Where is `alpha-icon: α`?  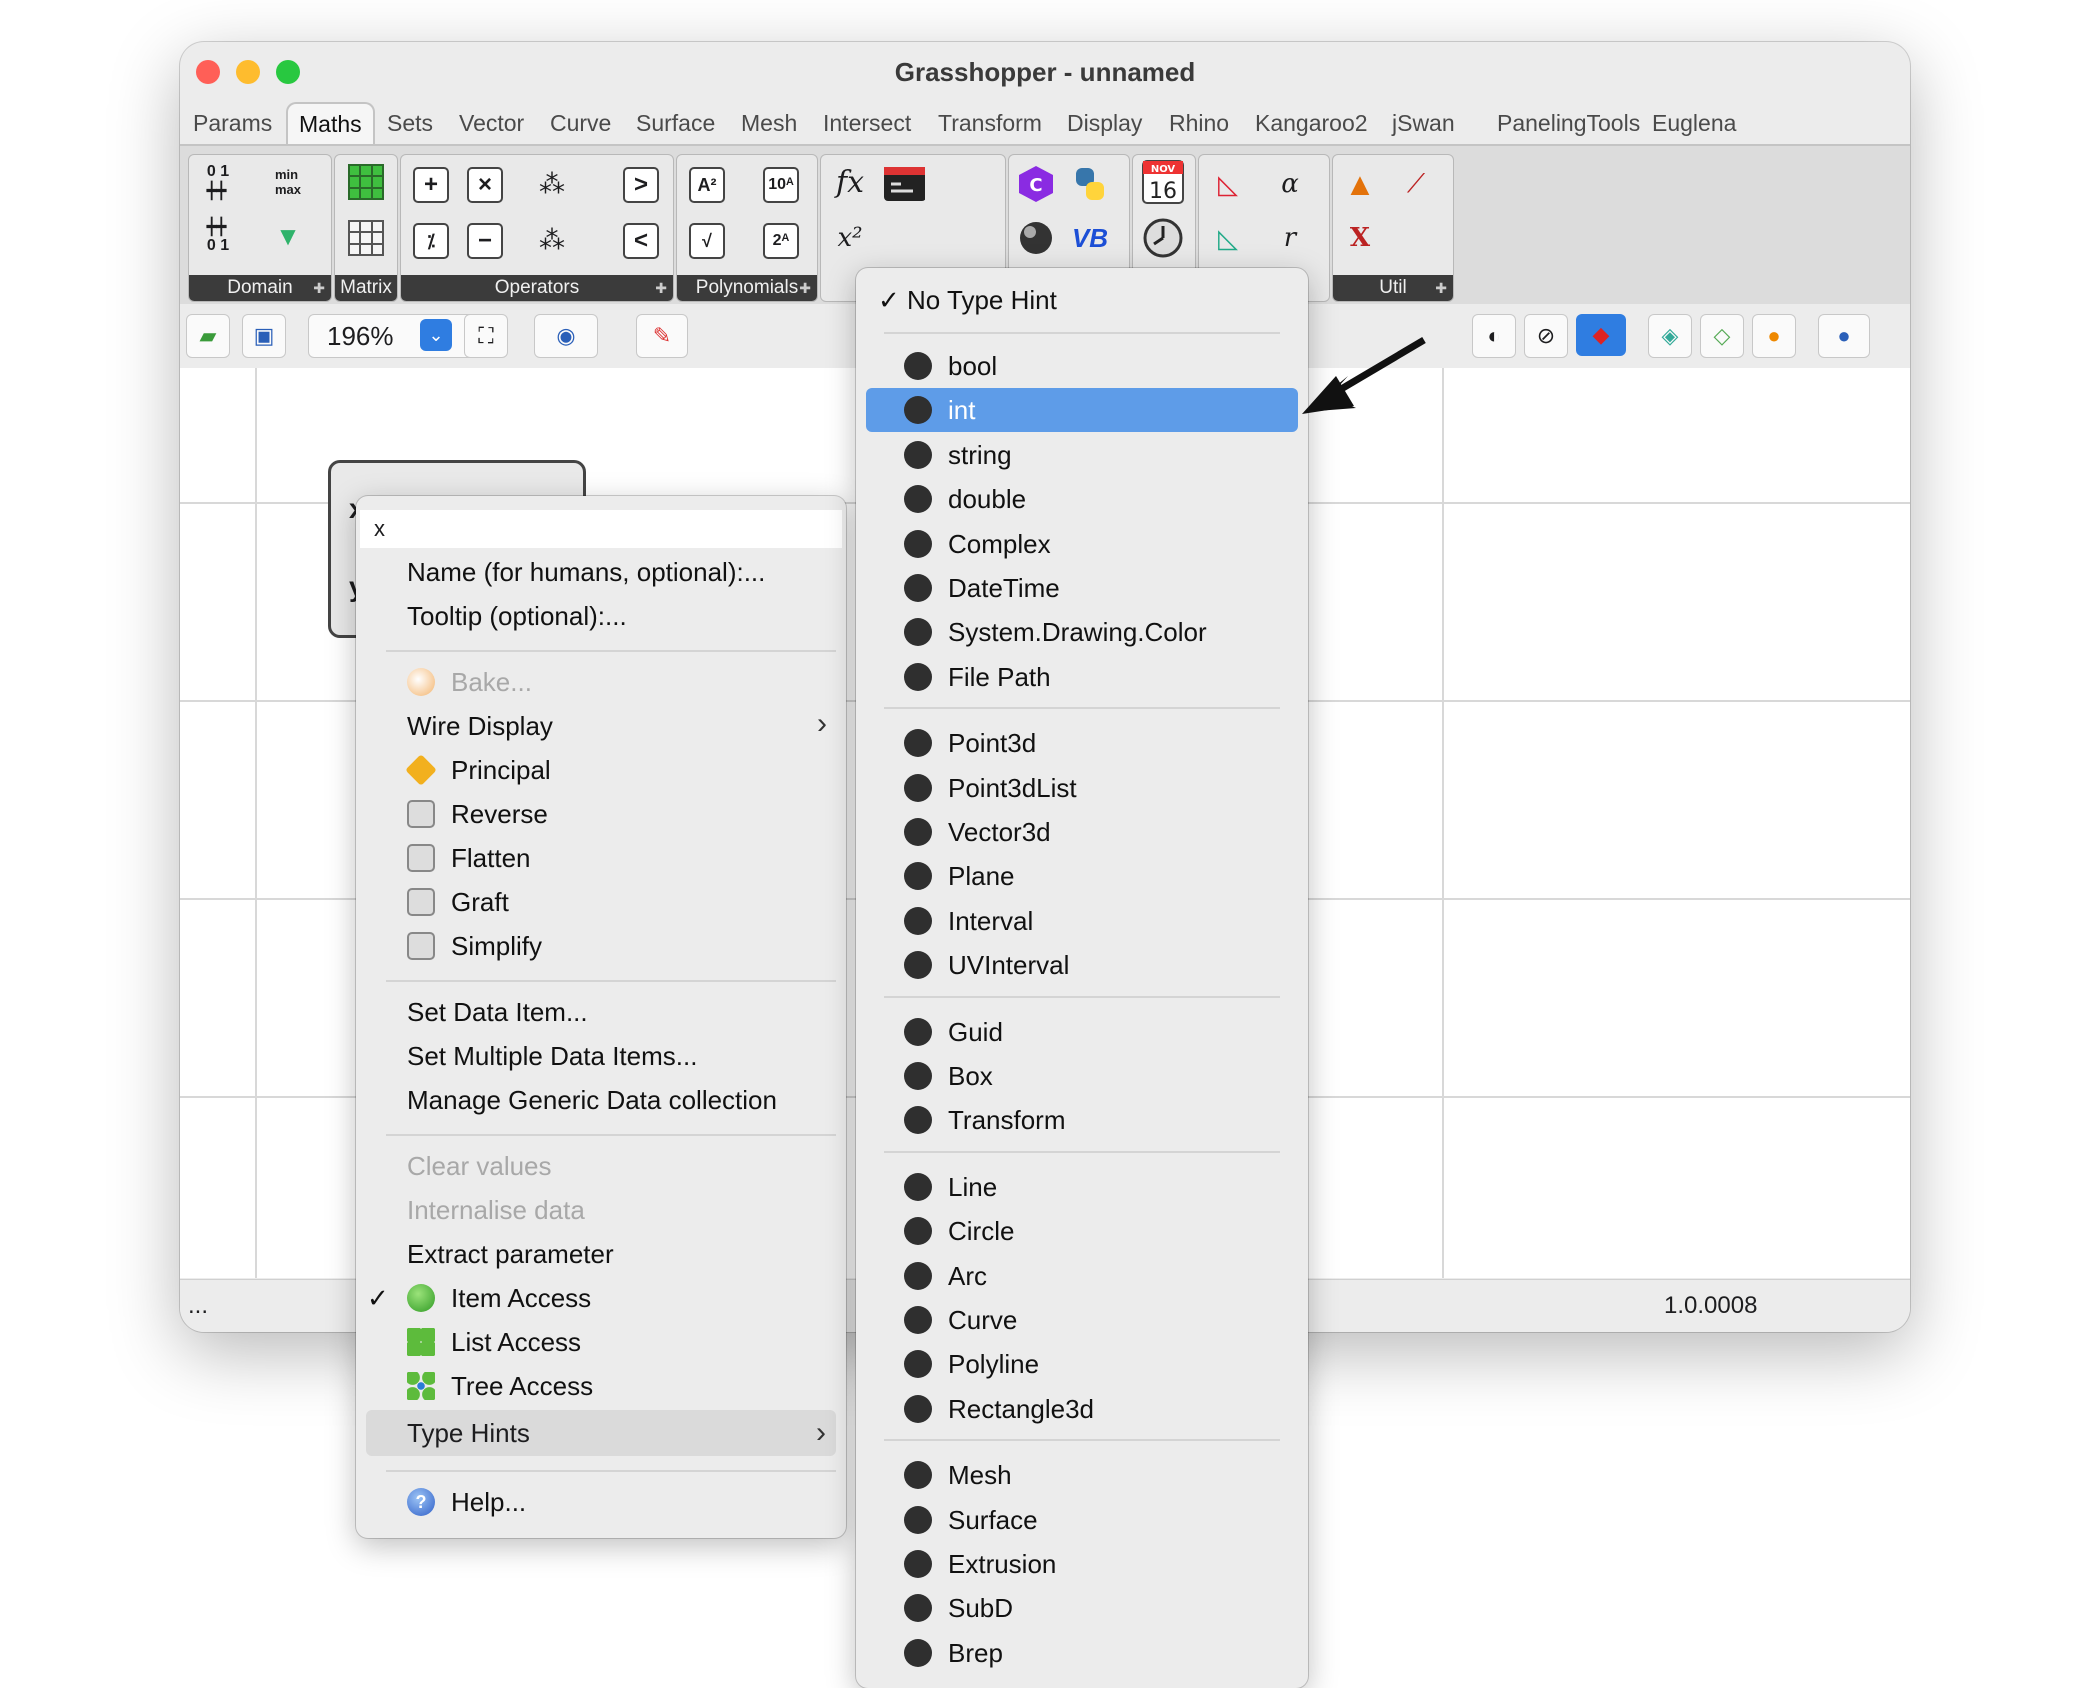 alpha-icon: α is located at coordinates (1290, 184).